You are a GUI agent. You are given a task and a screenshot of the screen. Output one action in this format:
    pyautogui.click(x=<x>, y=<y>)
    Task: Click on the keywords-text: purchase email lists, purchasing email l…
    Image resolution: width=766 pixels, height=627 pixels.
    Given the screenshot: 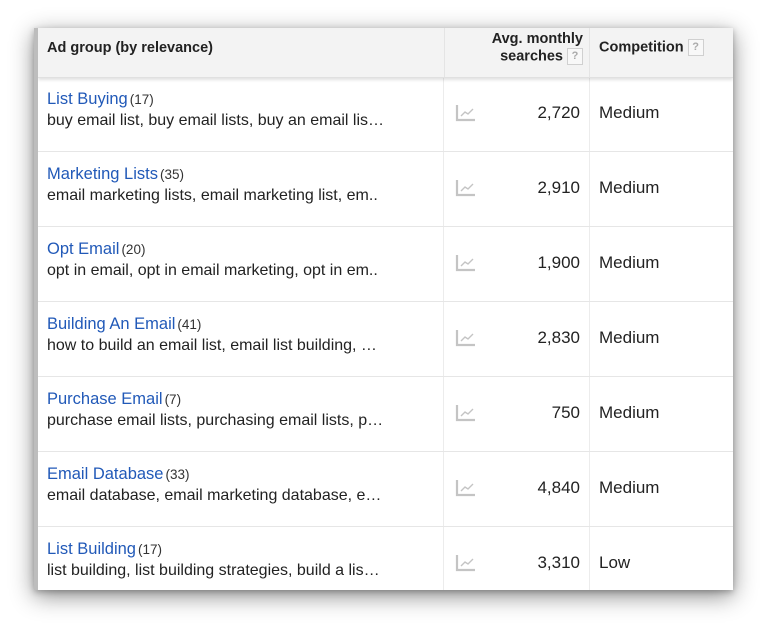 What is the action you would take?
    pyautogui.click(x=215, y=420)
    